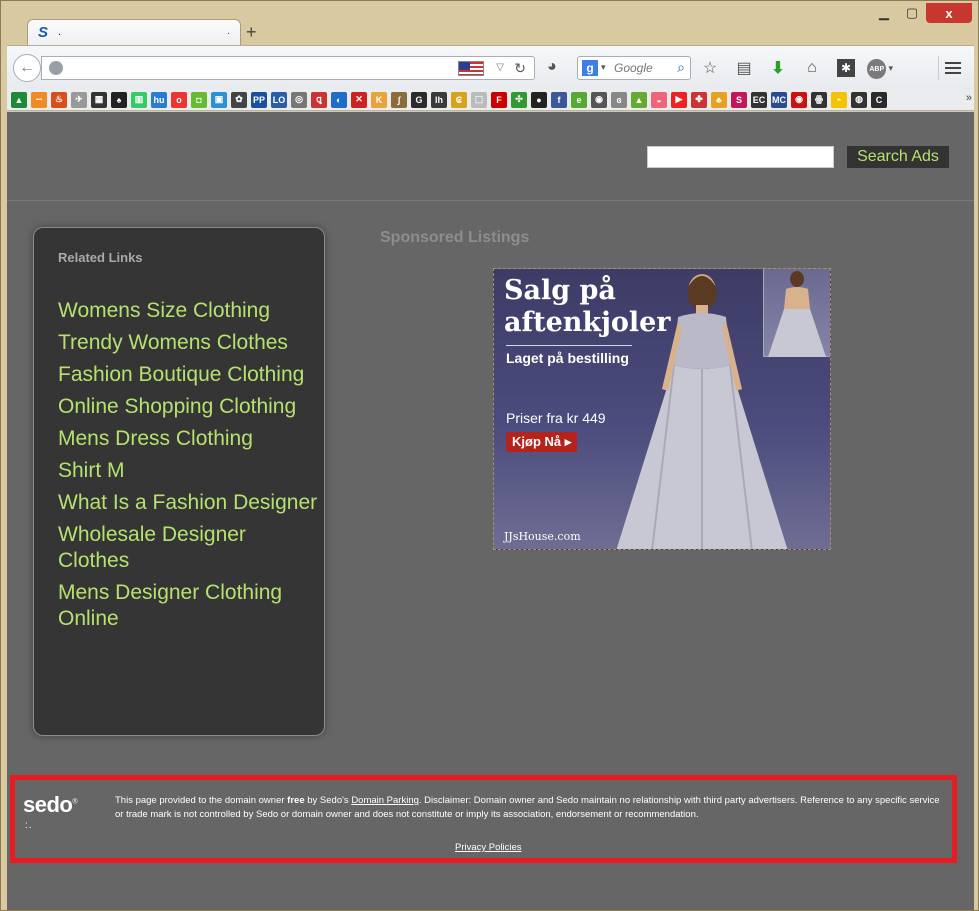 The height and width of the screenshot is (911, 979). I want to click on bookmark-icon: ꙮ, so click(819, 99).